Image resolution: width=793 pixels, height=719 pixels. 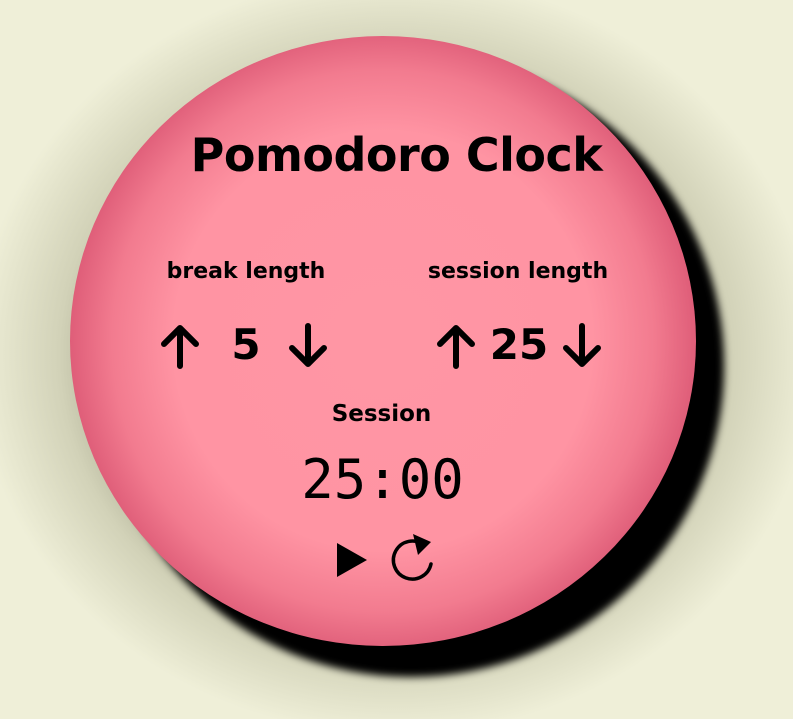 I want to click on break-decrement-button, so click(x=308, y=346).